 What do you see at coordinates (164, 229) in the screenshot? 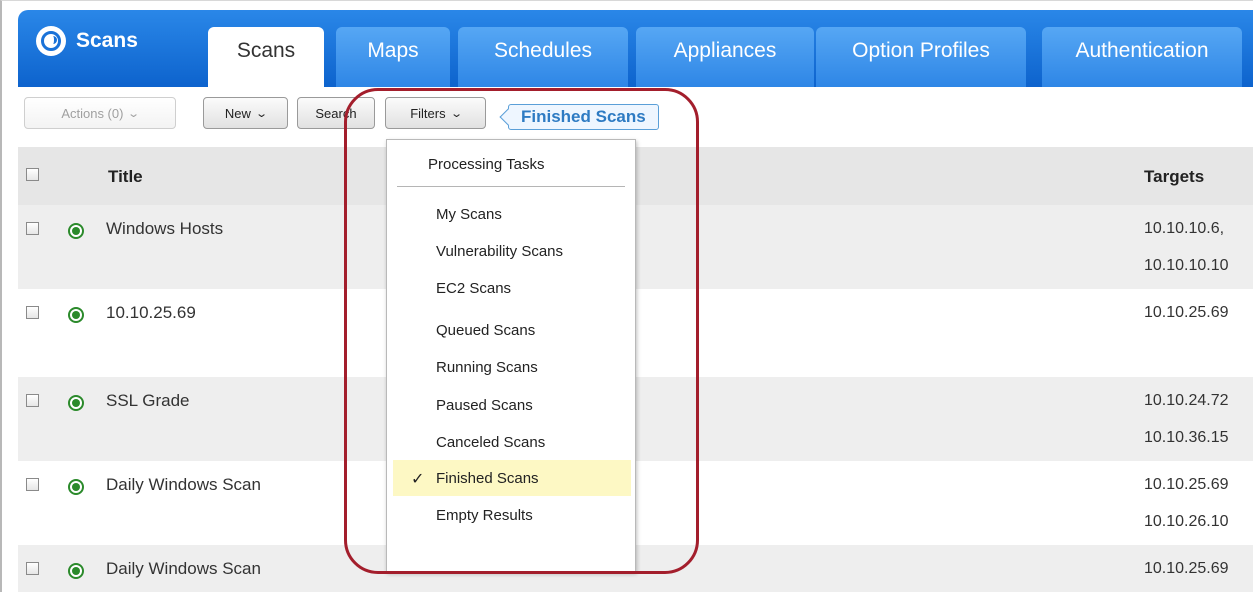
I see `scan-title: Windows Hosts` at bounding box center [164, 229].